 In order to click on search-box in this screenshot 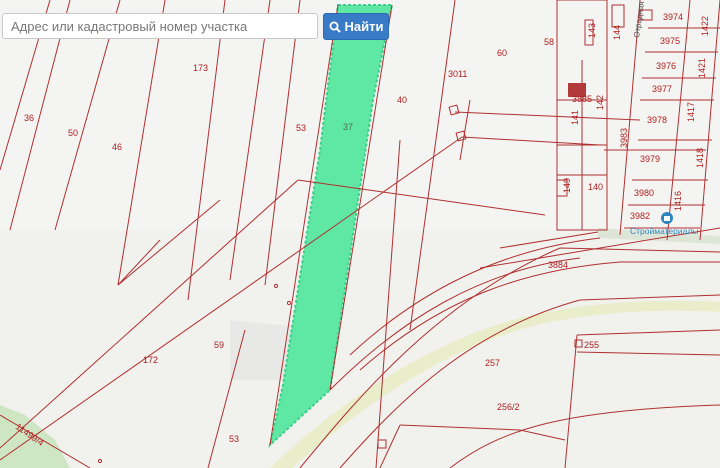, I will do `click(160, 26)`.